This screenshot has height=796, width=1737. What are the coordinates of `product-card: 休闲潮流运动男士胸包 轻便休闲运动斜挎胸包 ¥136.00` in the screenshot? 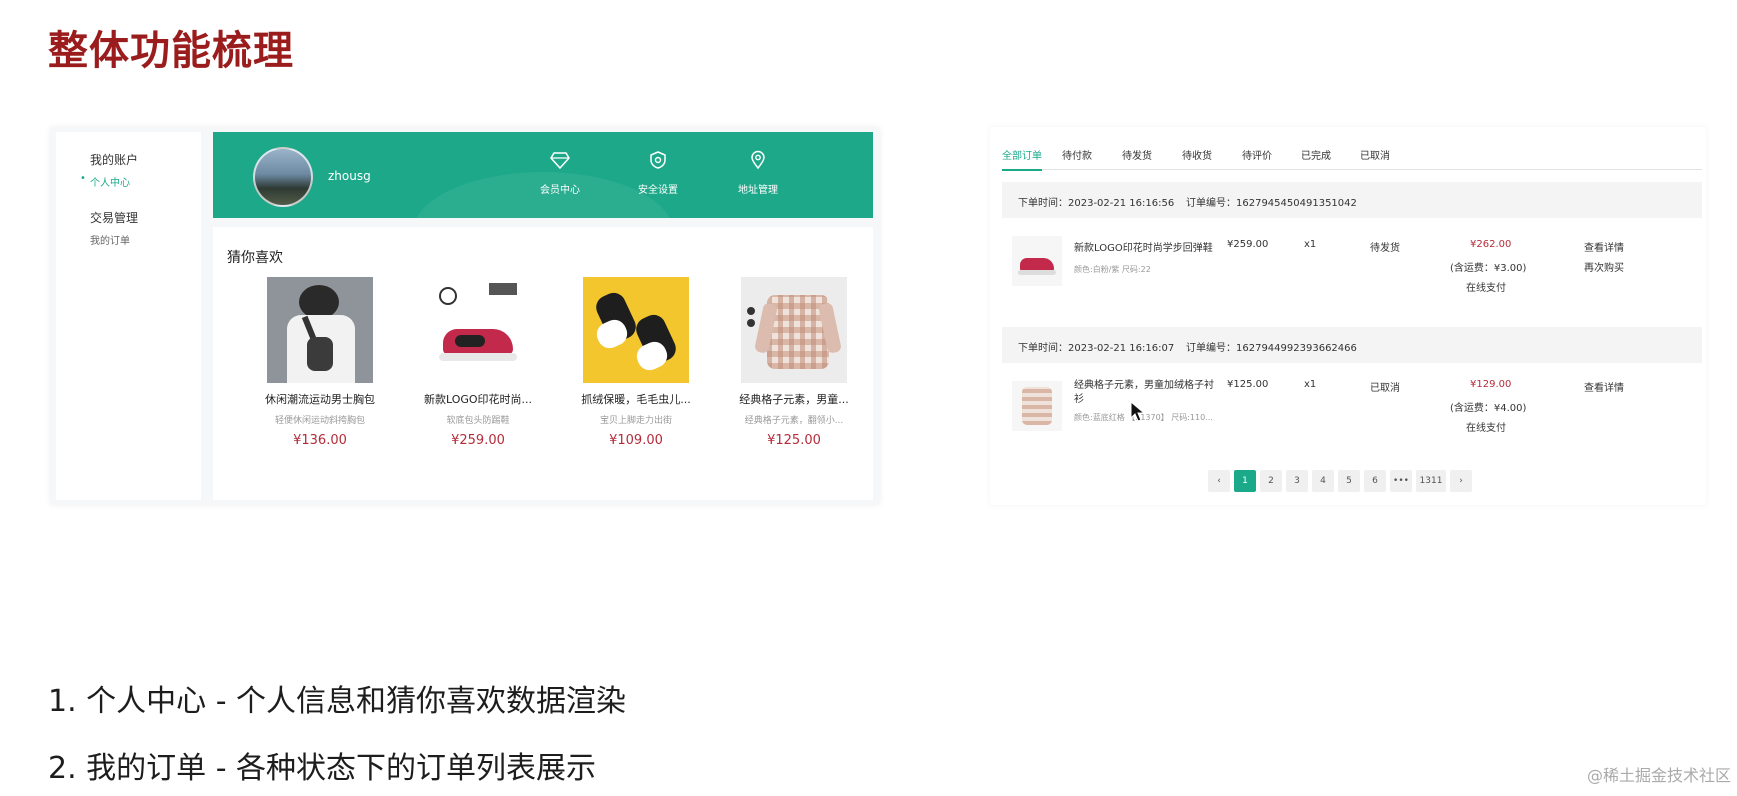 It's located at (320, 362).